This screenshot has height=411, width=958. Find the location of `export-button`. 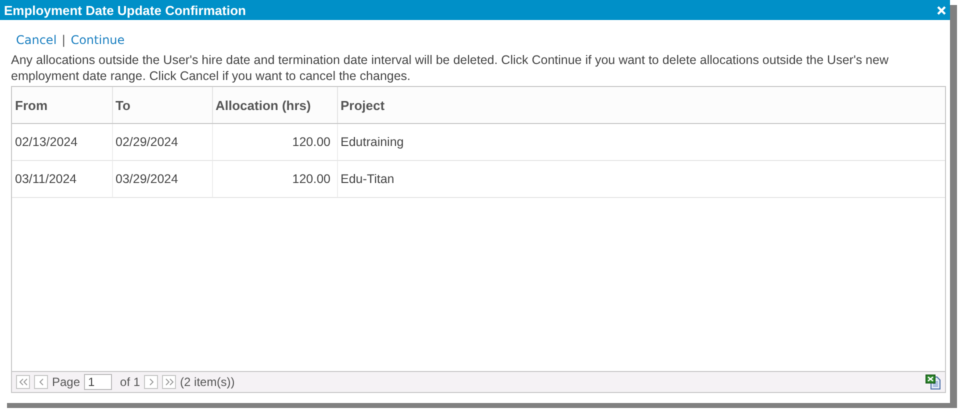

export-button is located at coordinates (933, 382).